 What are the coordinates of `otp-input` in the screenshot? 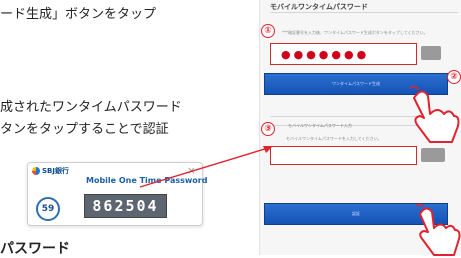 It's located at (343, 155).